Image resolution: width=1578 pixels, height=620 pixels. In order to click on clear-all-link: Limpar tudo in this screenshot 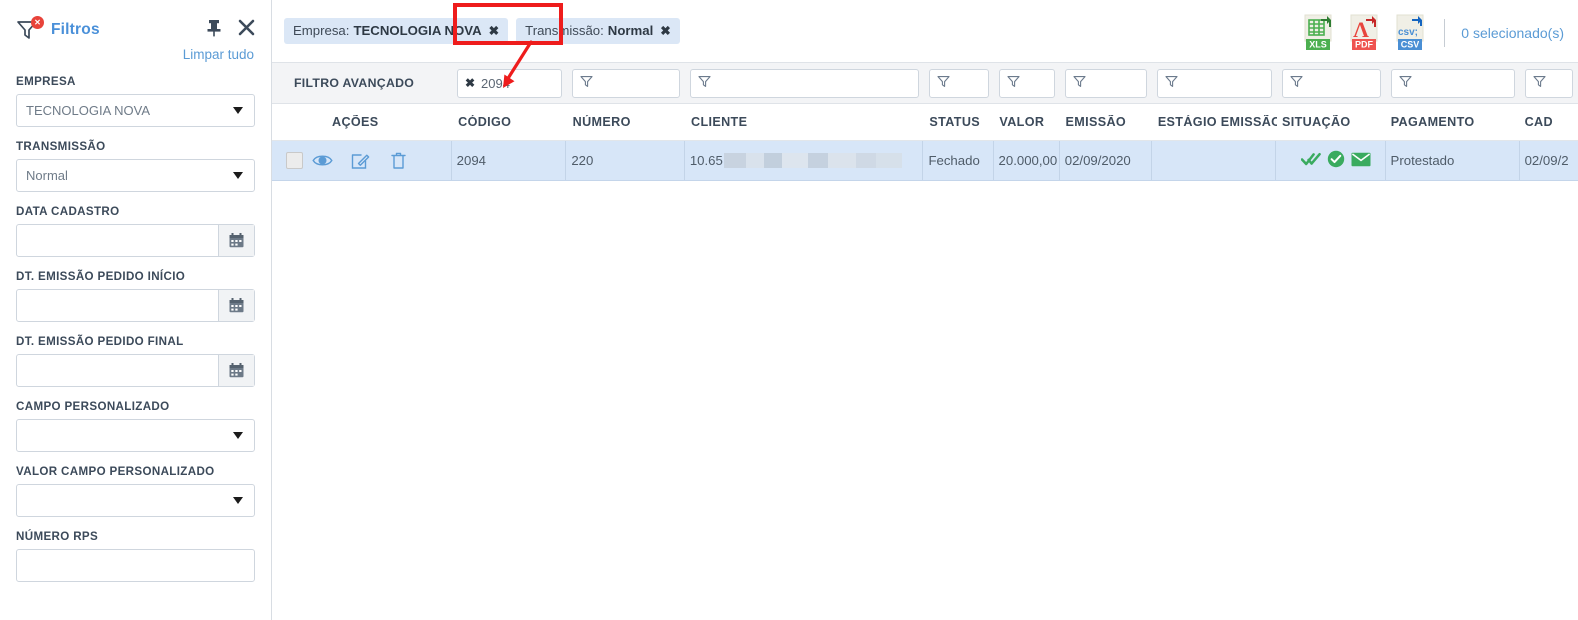, I will do `click(135, 54)`.